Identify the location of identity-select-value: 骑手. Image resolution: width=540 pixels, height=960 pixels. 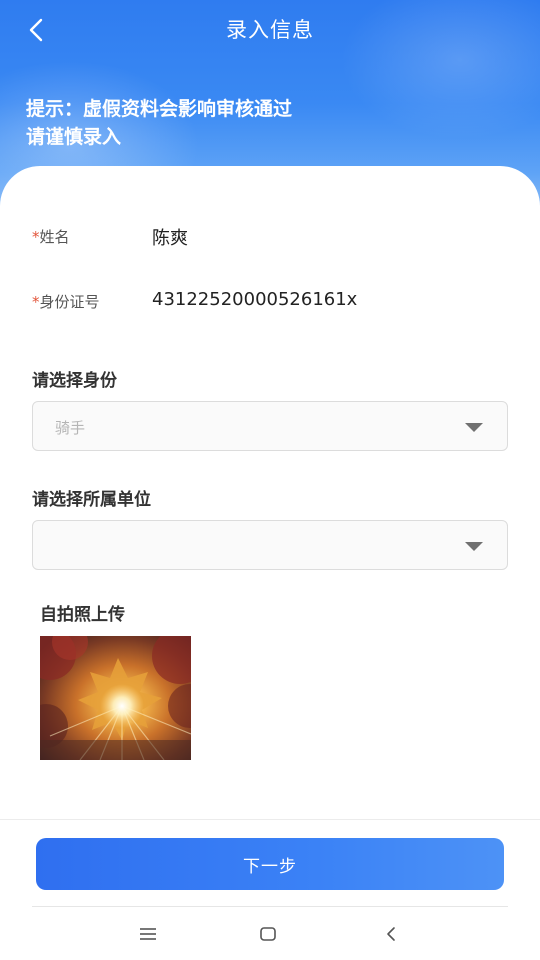
(70, 428).